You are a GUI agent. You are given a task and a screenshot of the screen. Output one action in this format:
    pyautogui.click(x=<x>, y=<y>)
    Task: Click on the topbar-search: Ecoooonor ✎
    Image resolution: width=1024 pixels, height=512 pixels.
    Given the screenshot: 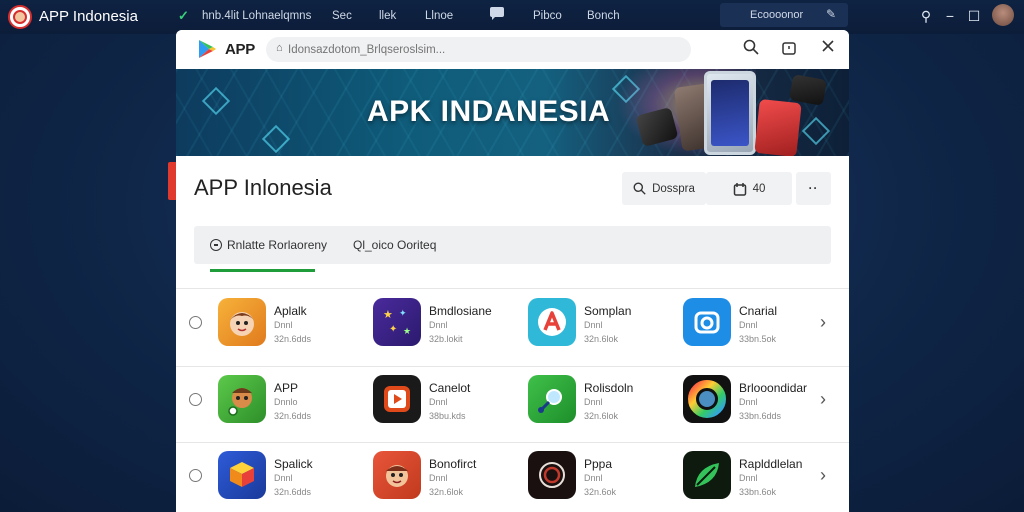 What is the action you would take?
    pyautogui.click(x=784, y=15)
    